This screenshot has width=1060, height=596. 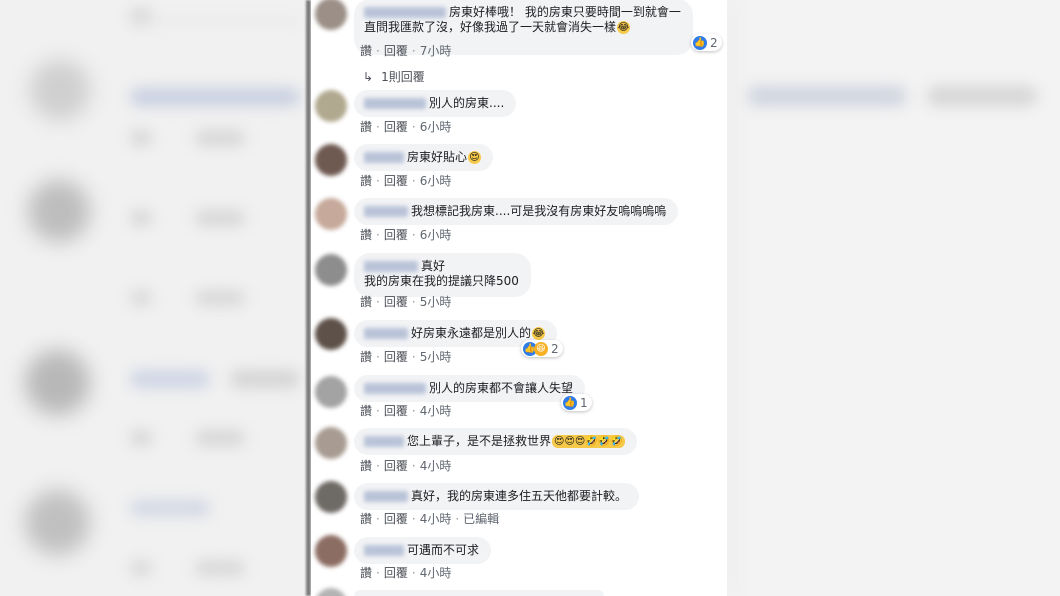 What do you see at coordinates (441, 281) in the screenshot?
I see `comment-text-line2: 我的房東在我的提議只降500` at bounding box center [441, 281].